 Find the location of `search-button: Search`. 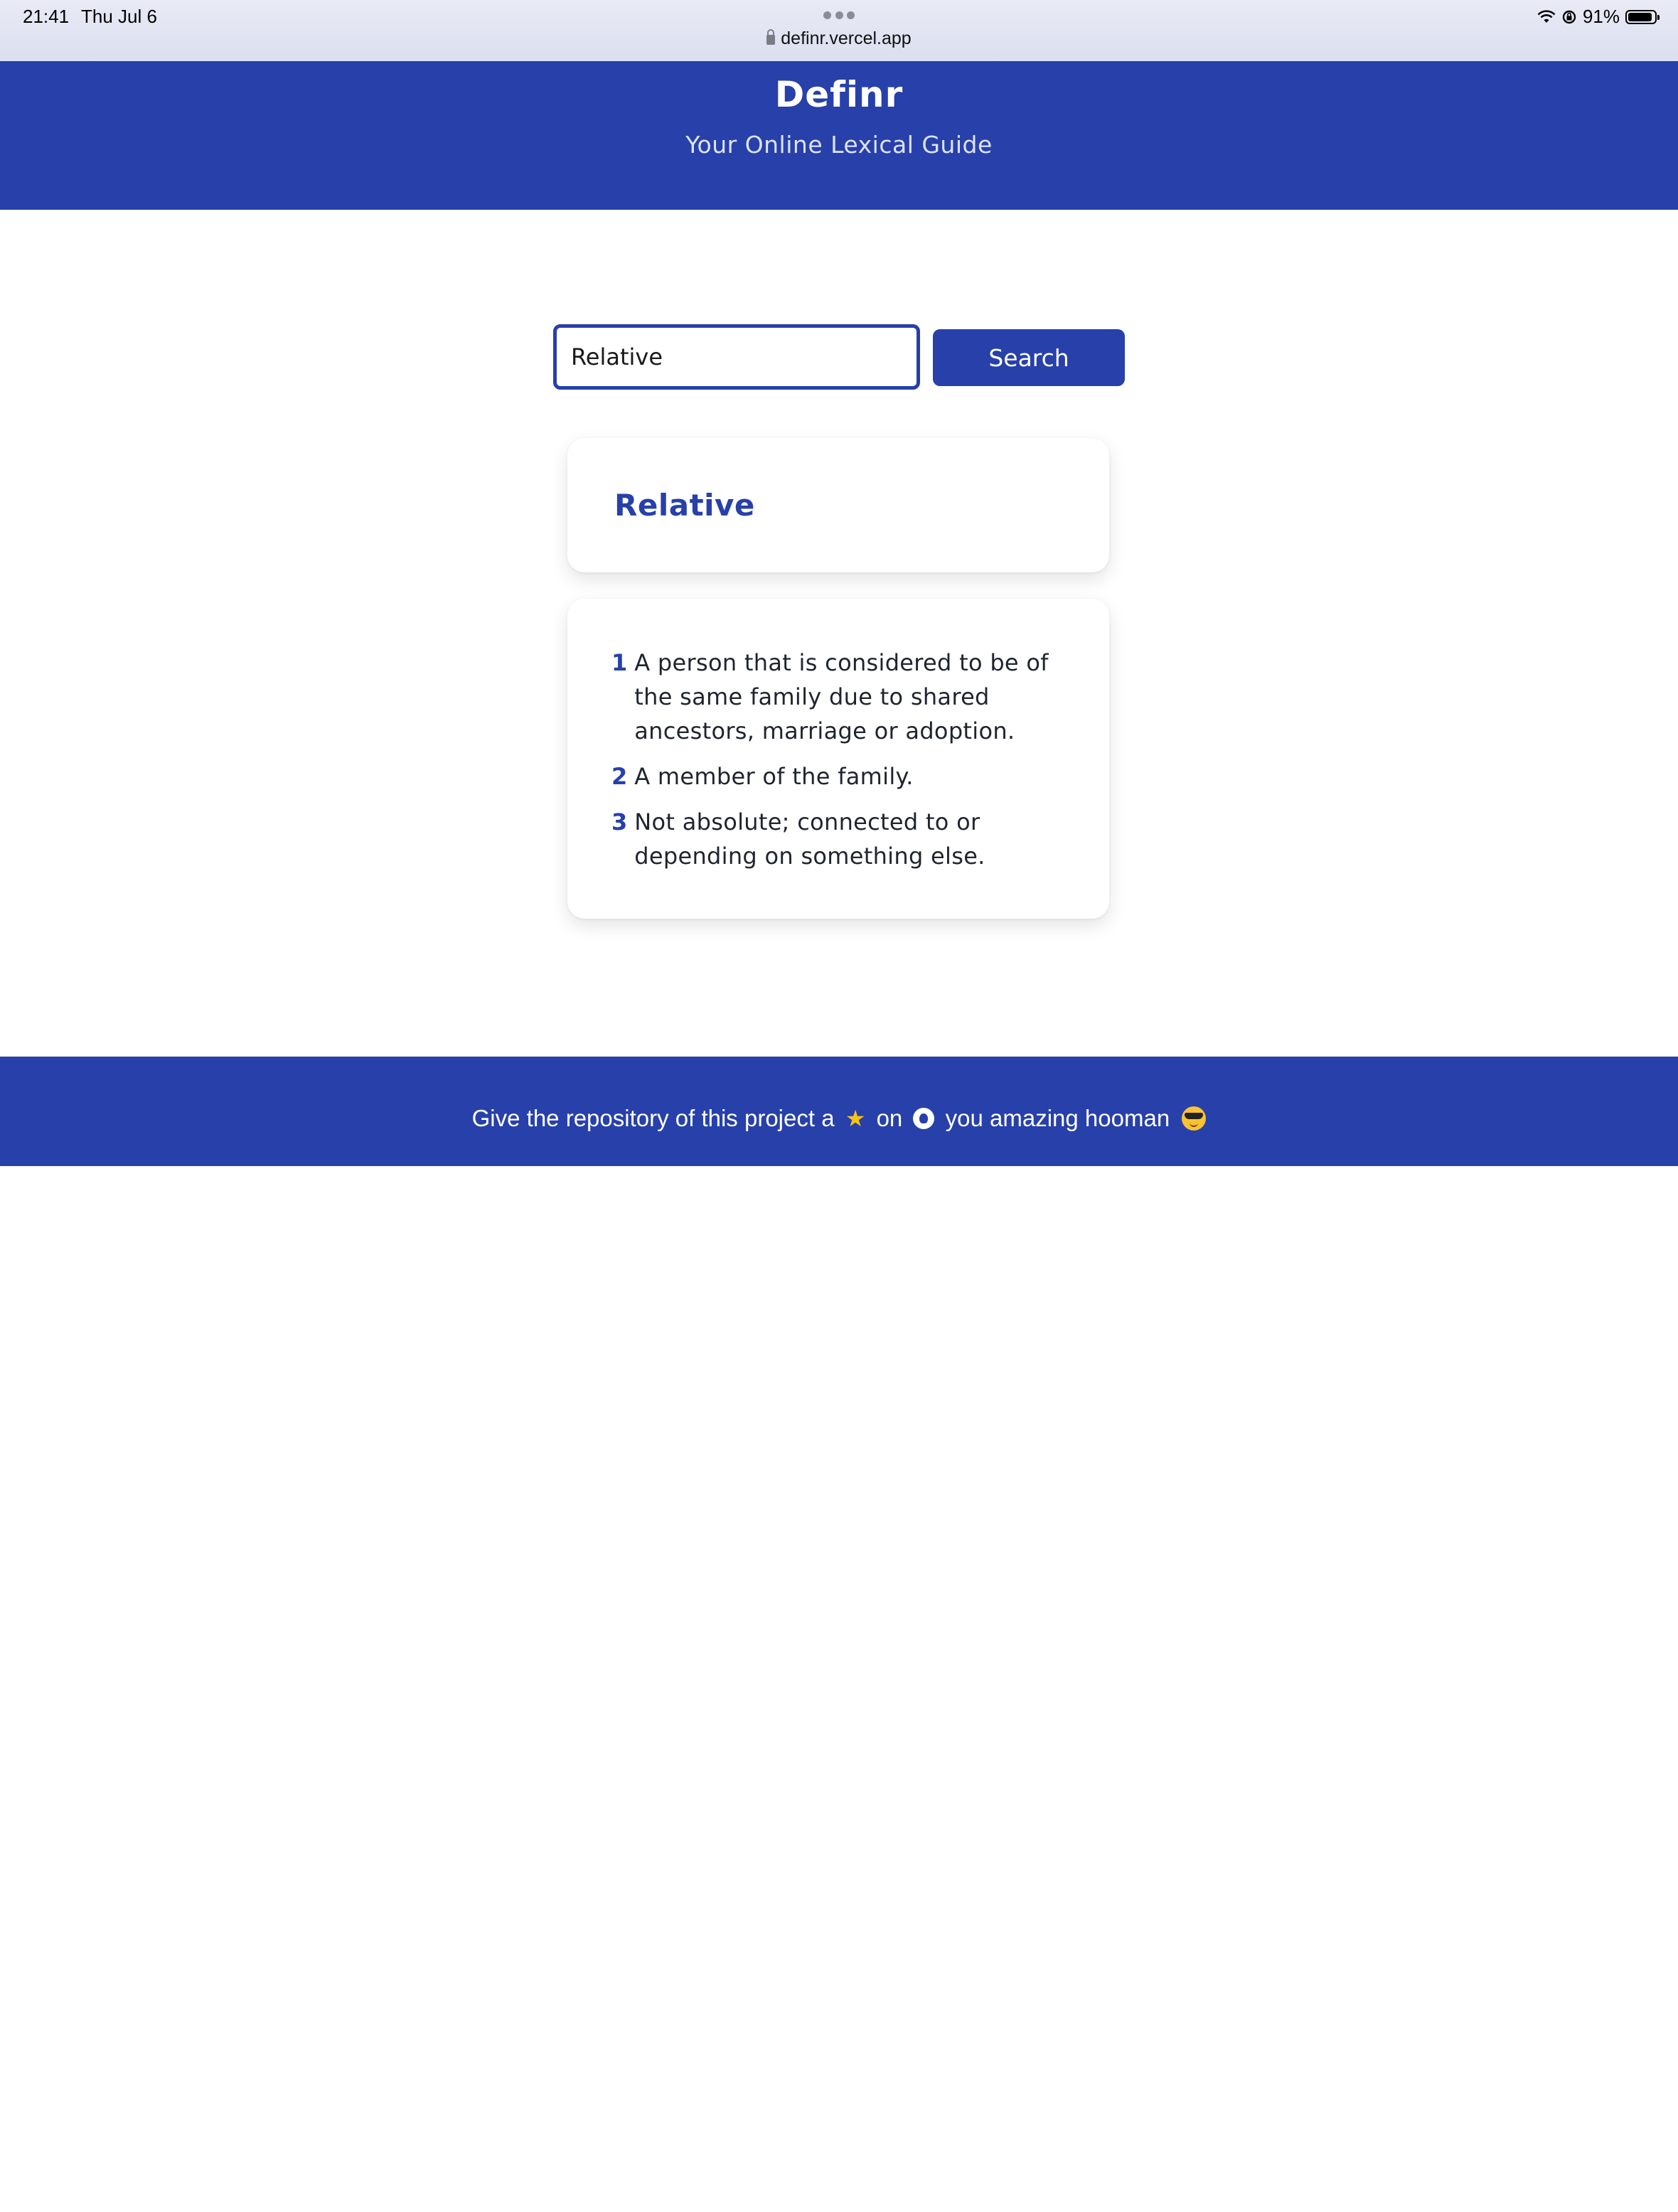

search-button: Search is located at coordinates (1029, 357).